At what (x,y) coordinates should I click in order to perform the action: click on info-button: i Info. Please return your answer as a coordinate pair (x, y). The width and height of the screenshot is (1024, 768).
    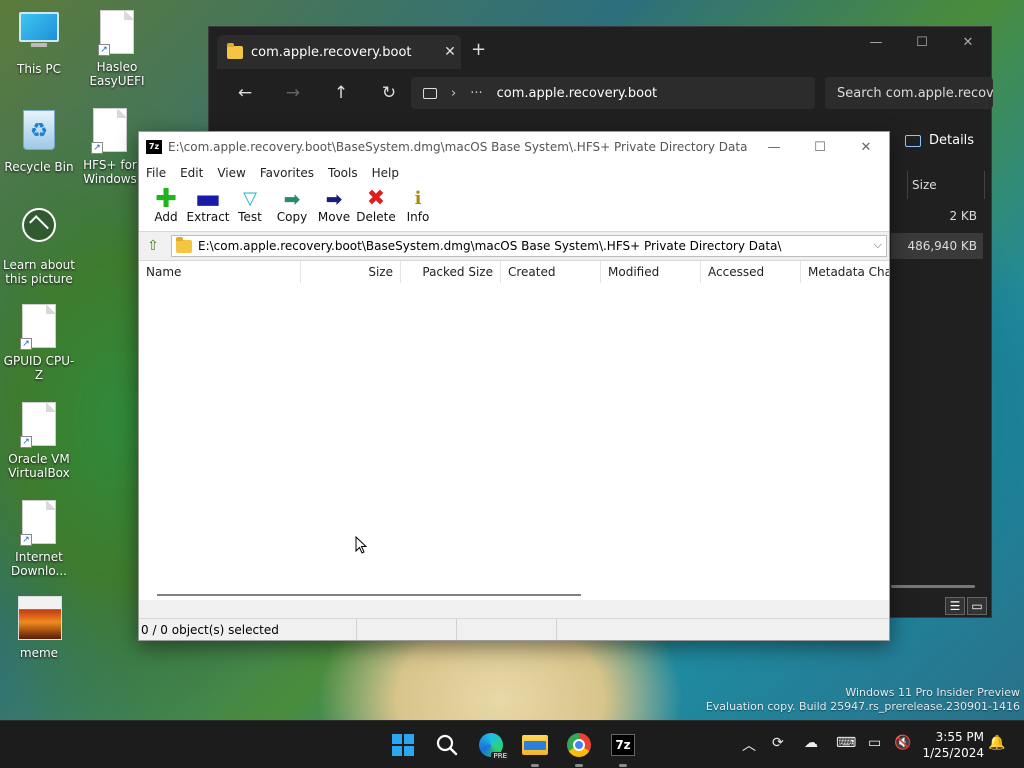
    Looking at the image, I should click on (418, 204).